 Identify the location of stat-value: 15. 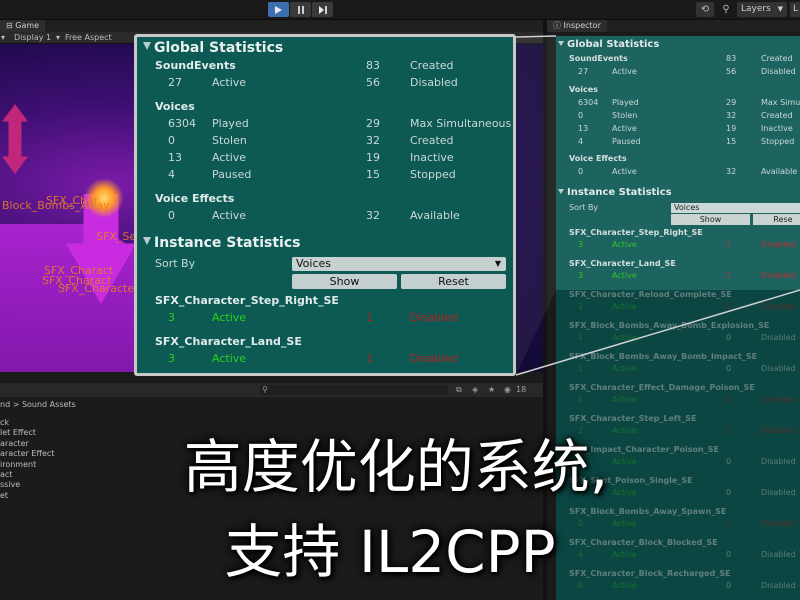
(373, 174).